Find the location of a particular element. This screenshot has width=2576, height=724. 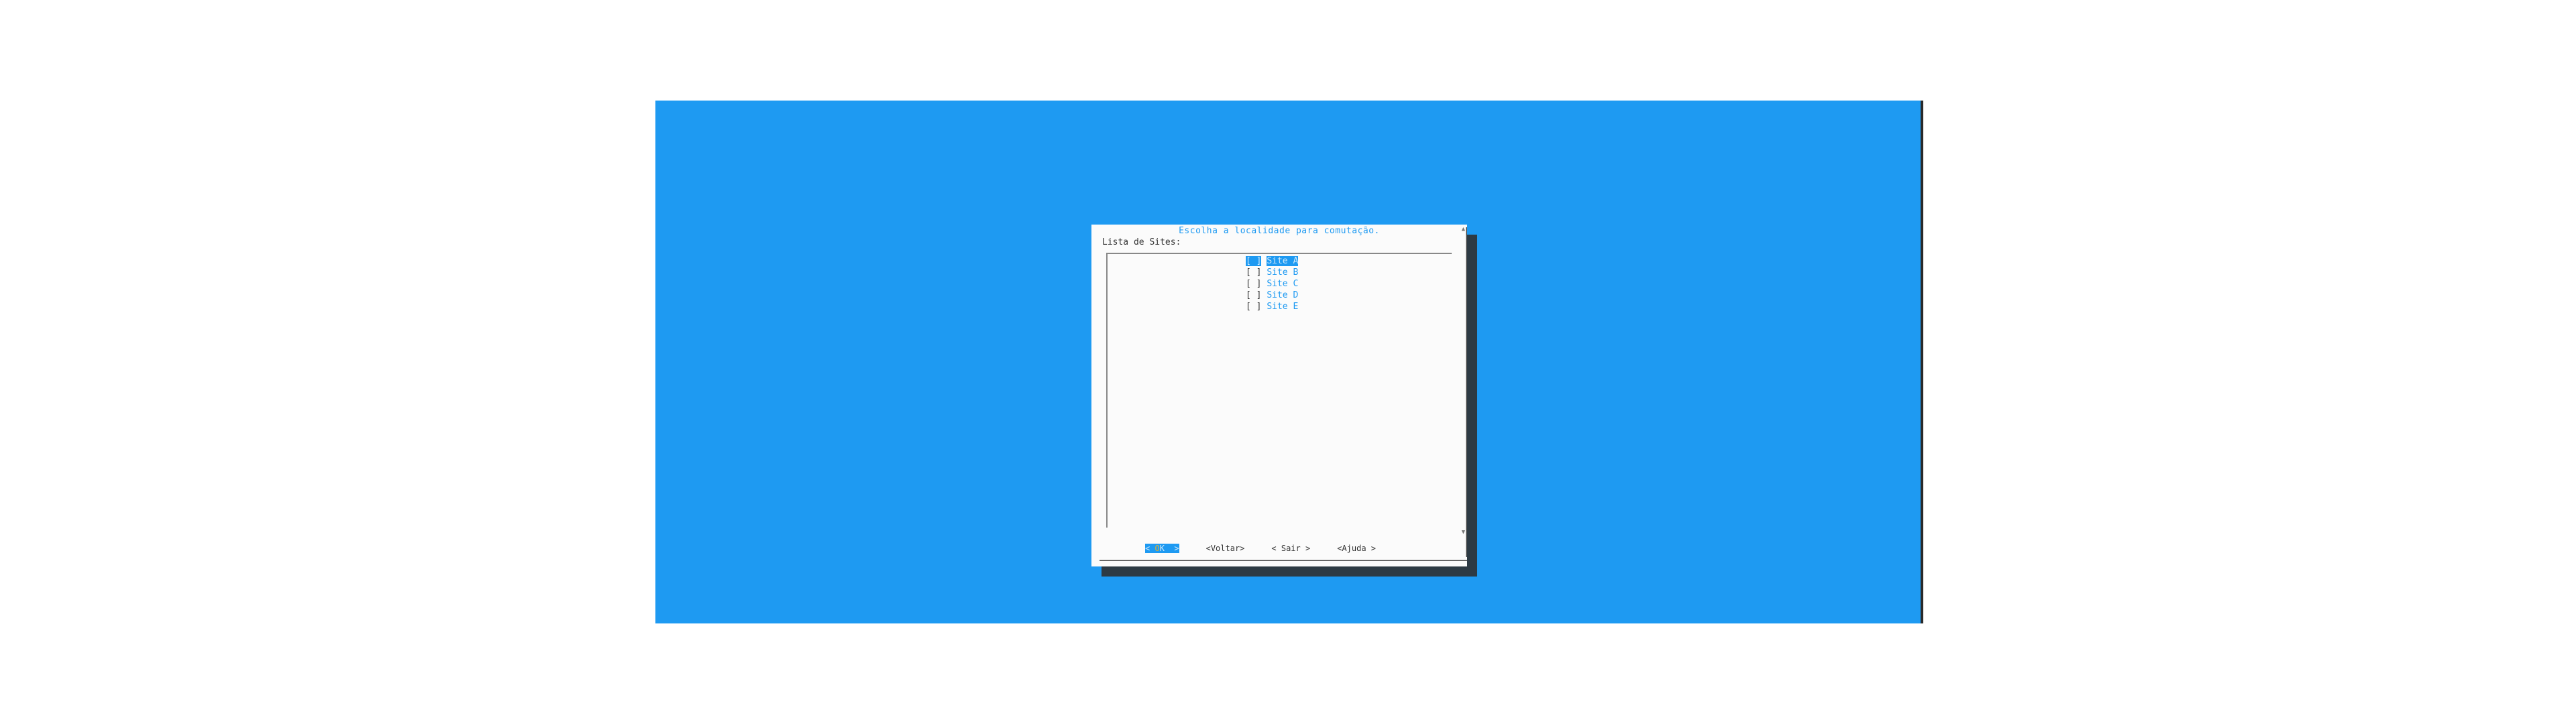

ok-button: < OK > is located at coordinates (1162, 548).